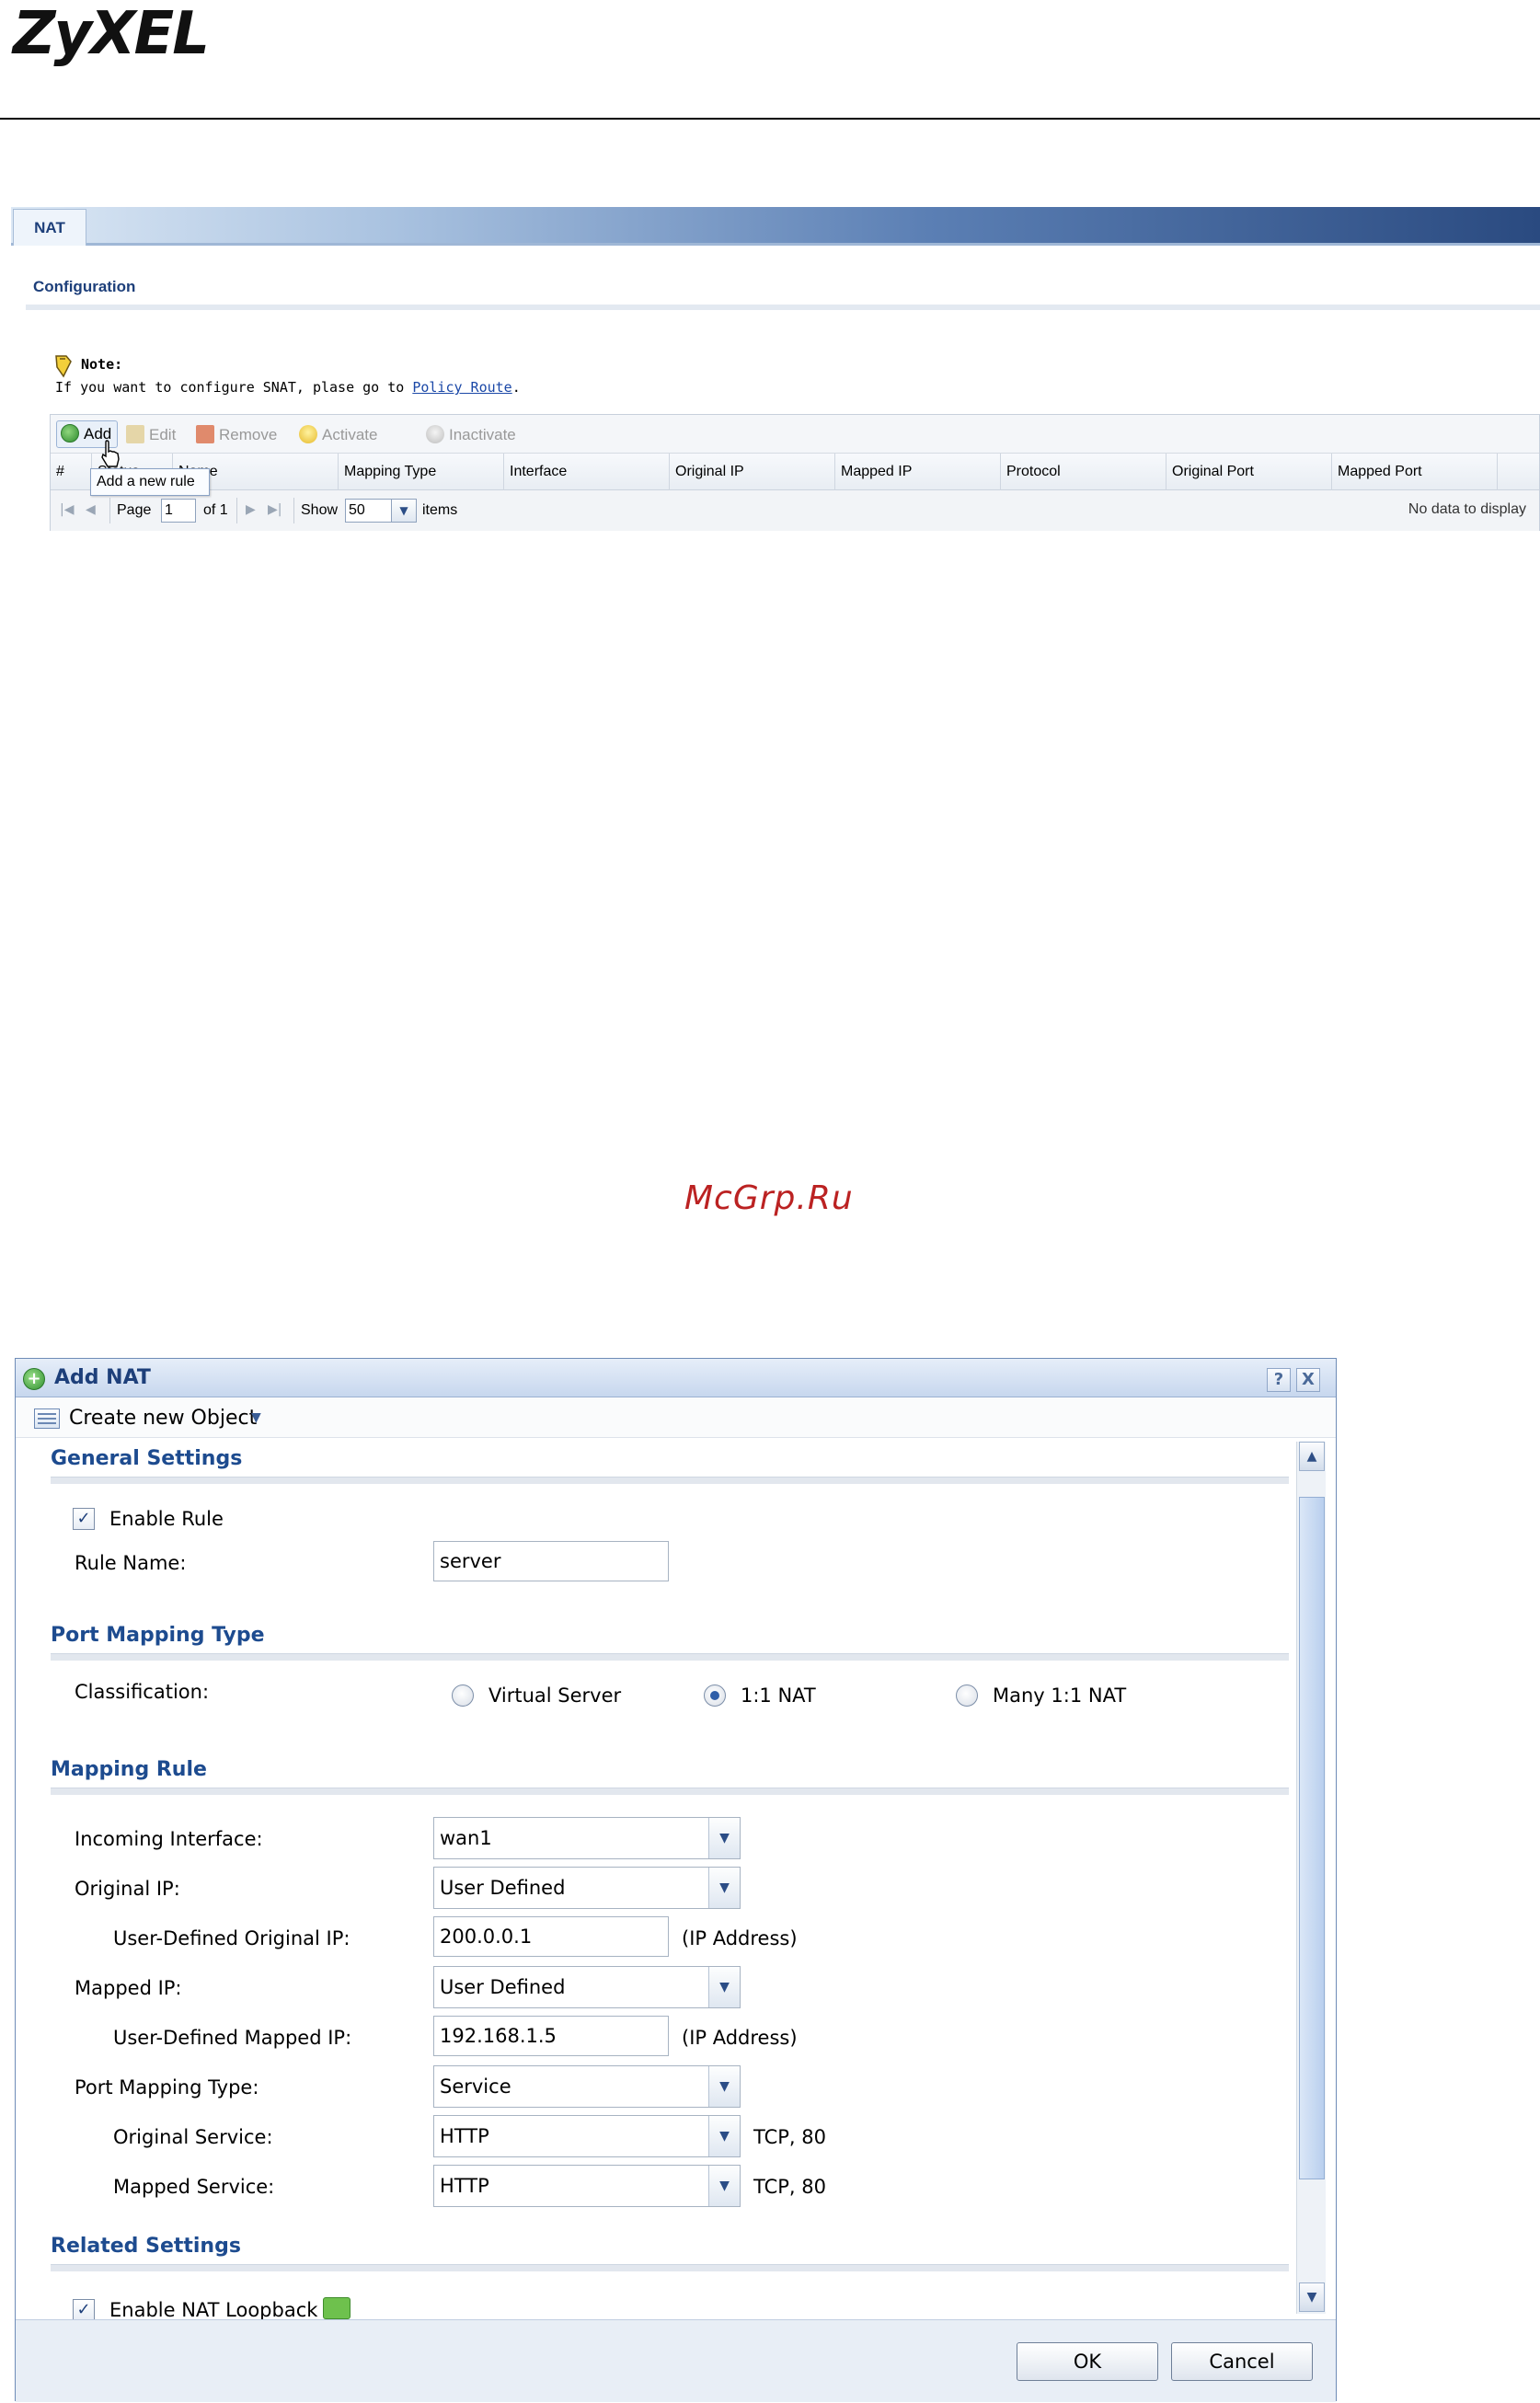 This screenshot has width=1540, height=2403. I want to click on cancel-button: Cancel, so click(1242, 2361).